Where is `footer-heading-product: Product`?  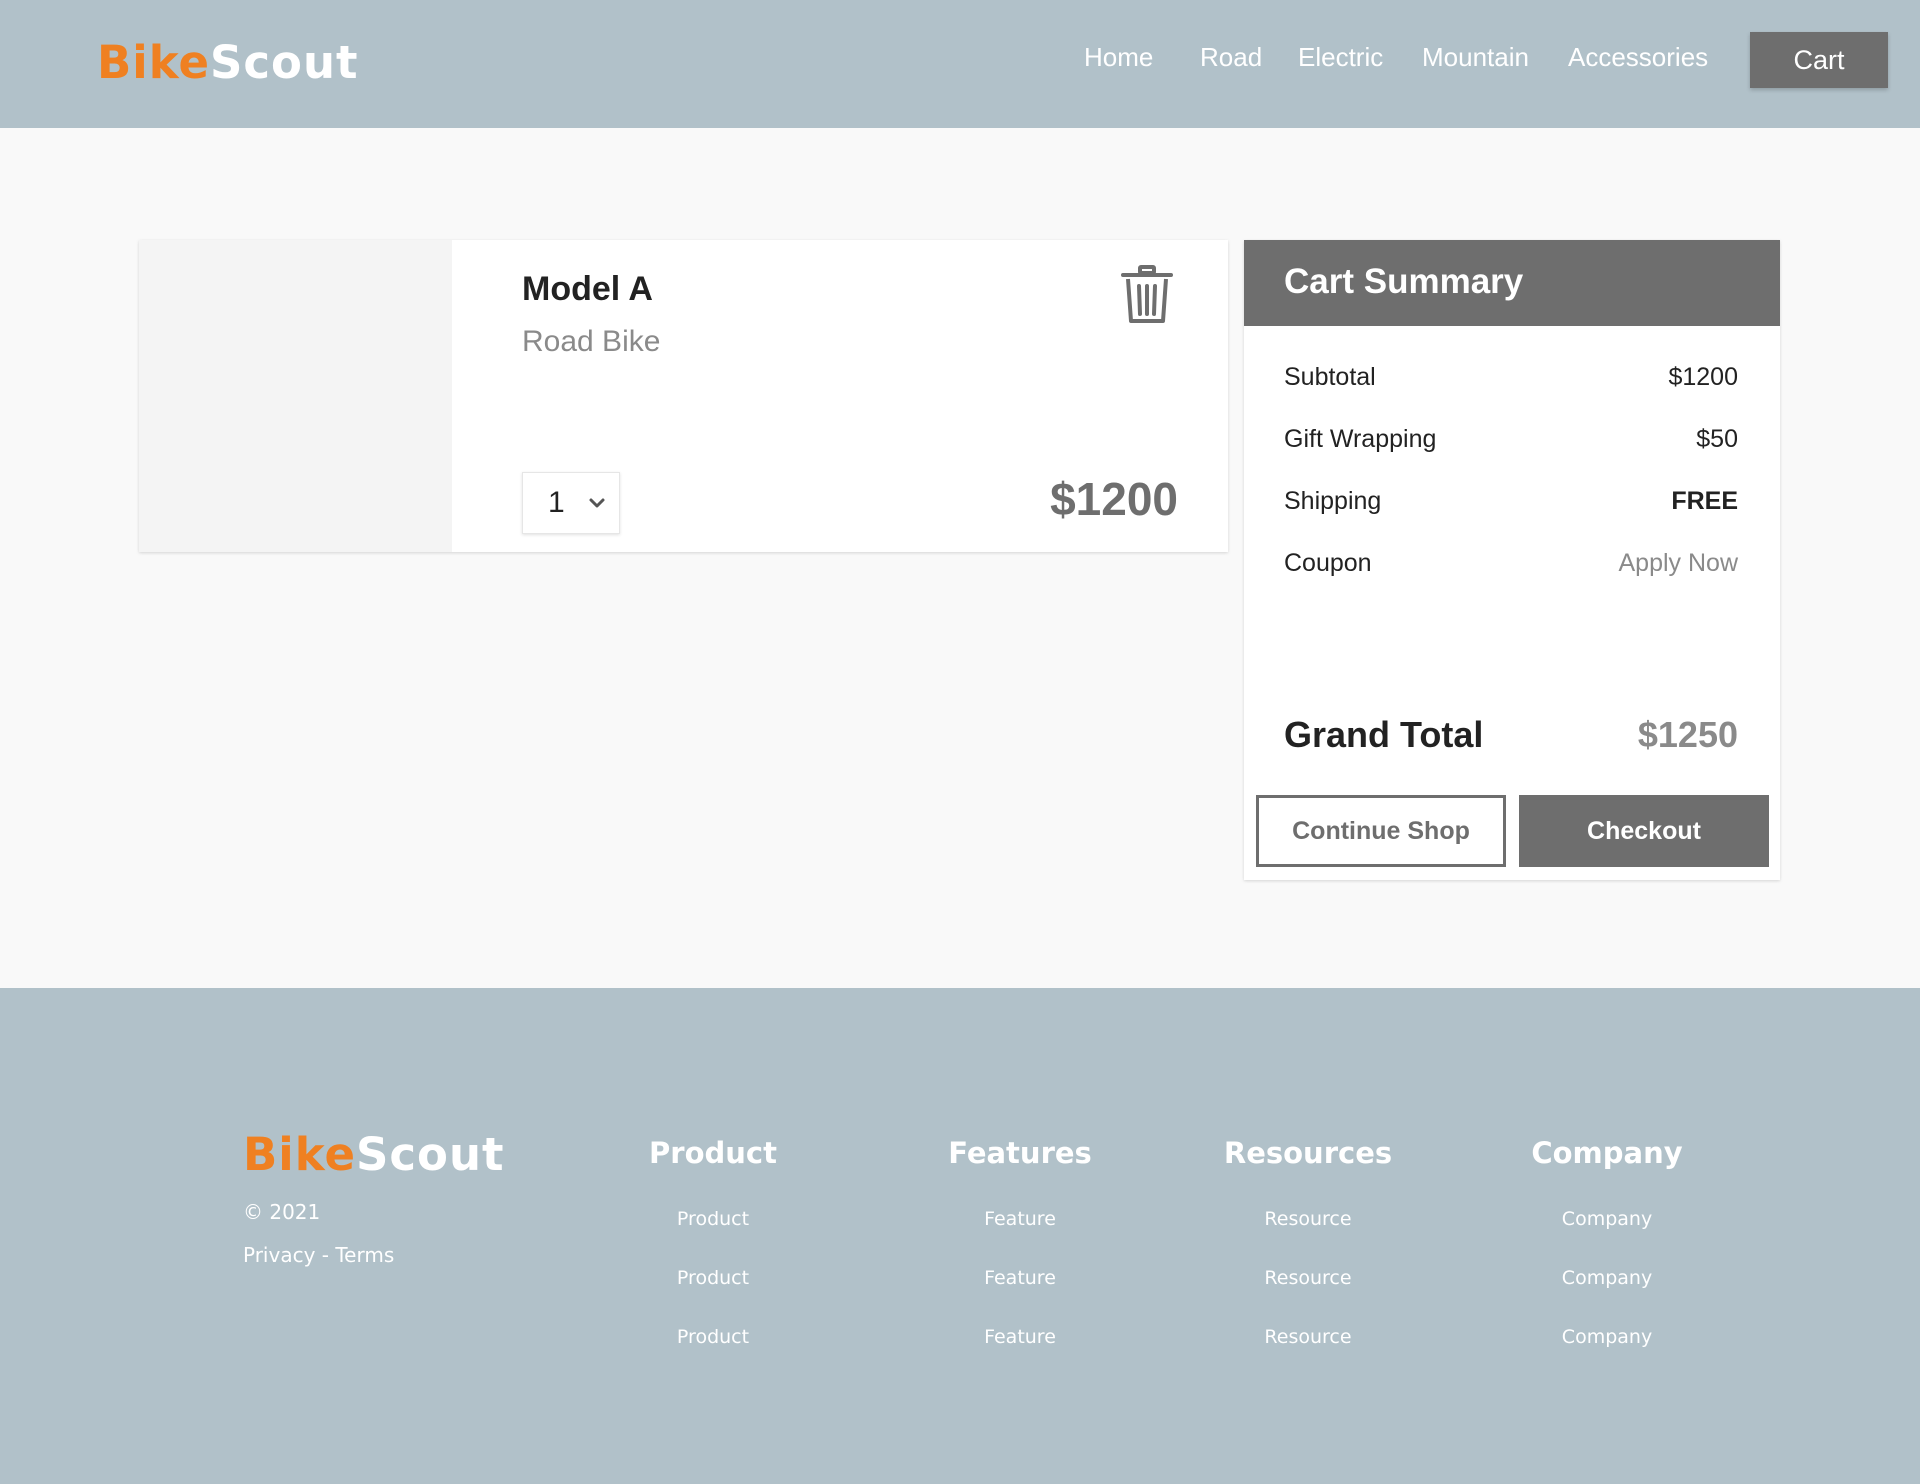
footer-heading-product: Product is located at coordinates (713, 1153).